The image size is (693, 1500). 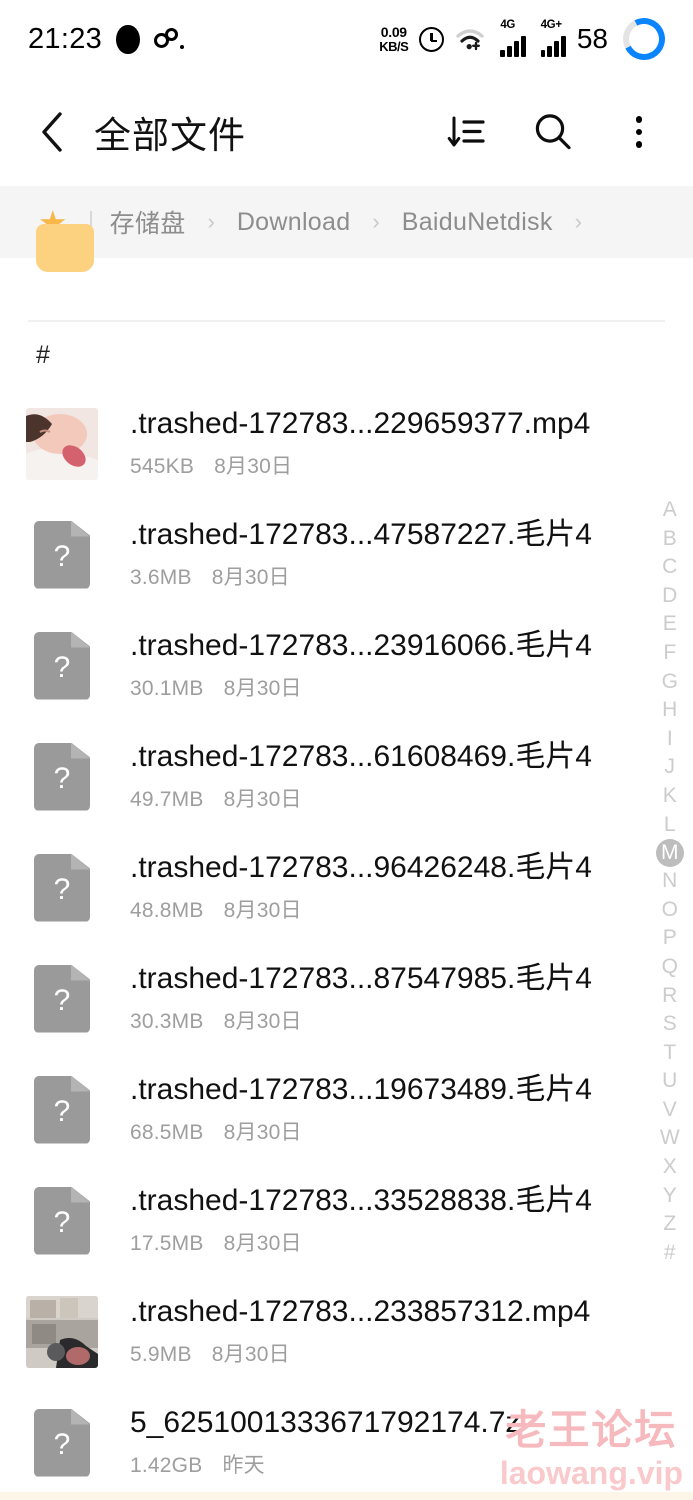 What do you see at coordinates (670, 1224) in the screenshot?
I see `alpha-index-letter-z: Z` at bounding box center [670, 1224].